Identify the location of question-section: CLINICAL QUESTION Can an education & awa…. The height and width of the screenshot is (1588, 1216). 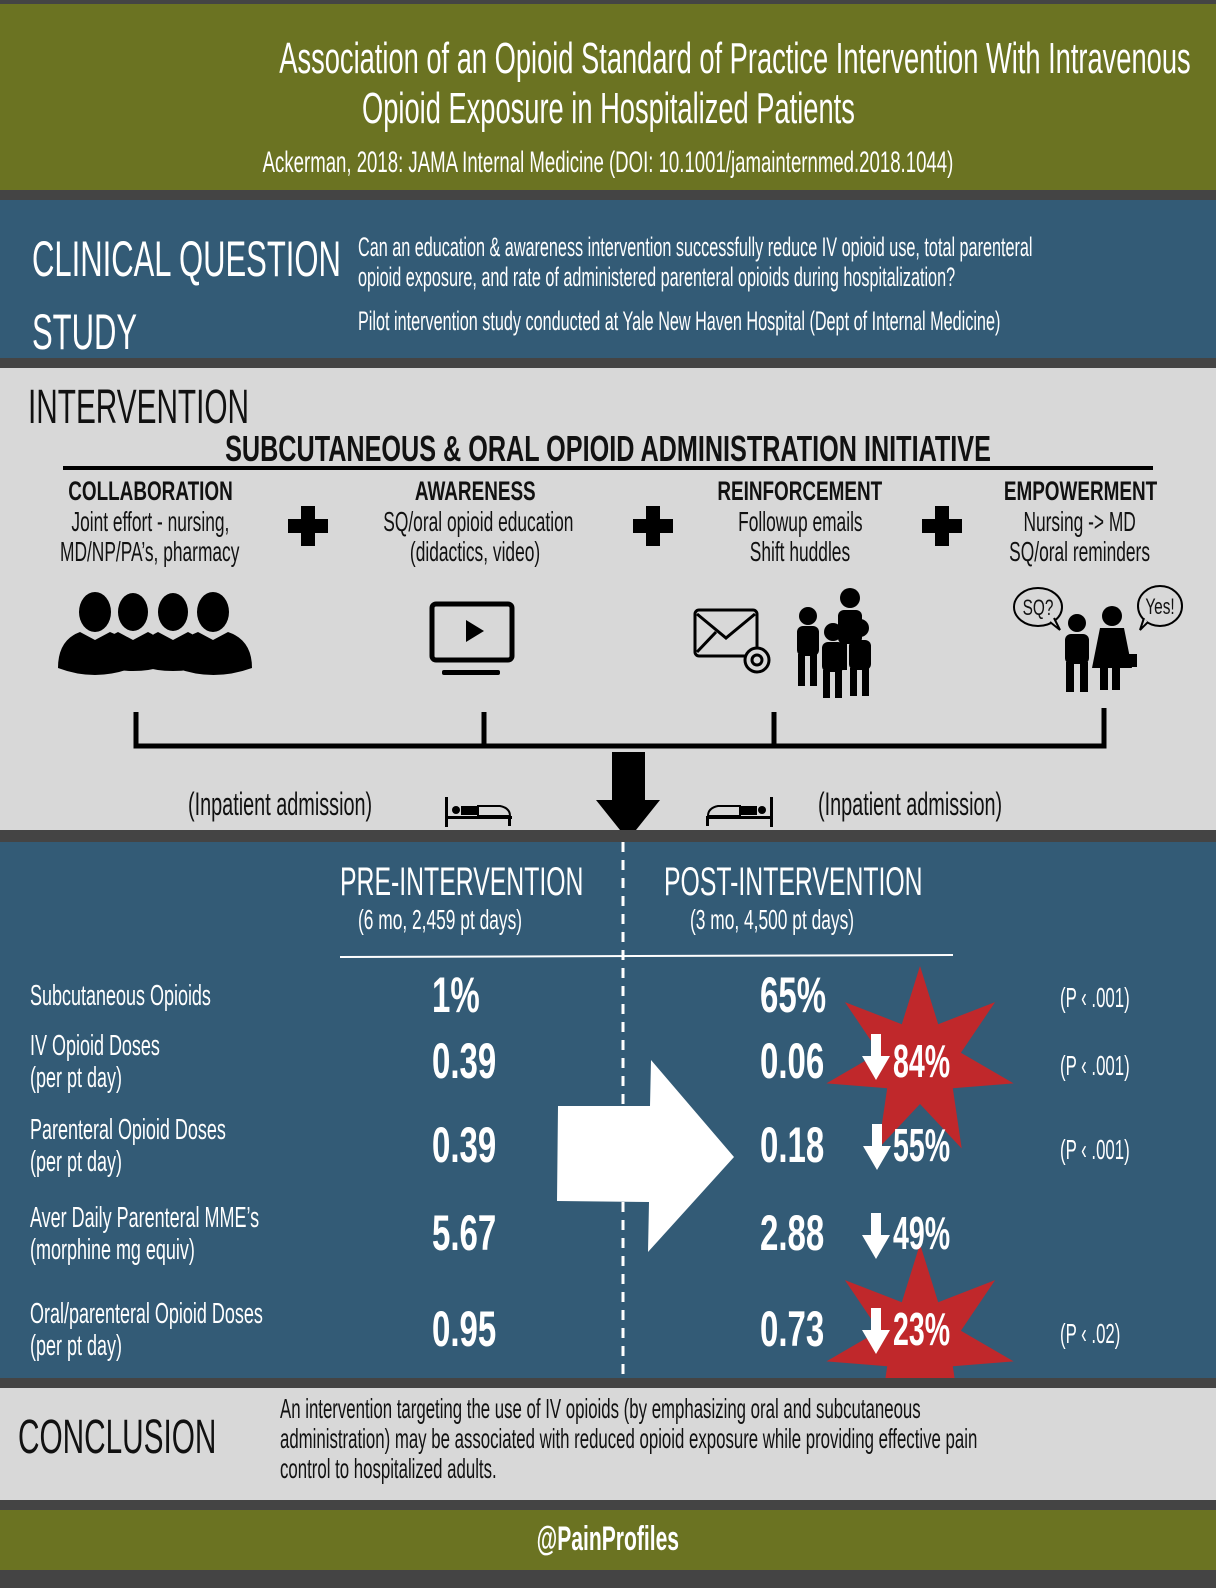
(608, 280).